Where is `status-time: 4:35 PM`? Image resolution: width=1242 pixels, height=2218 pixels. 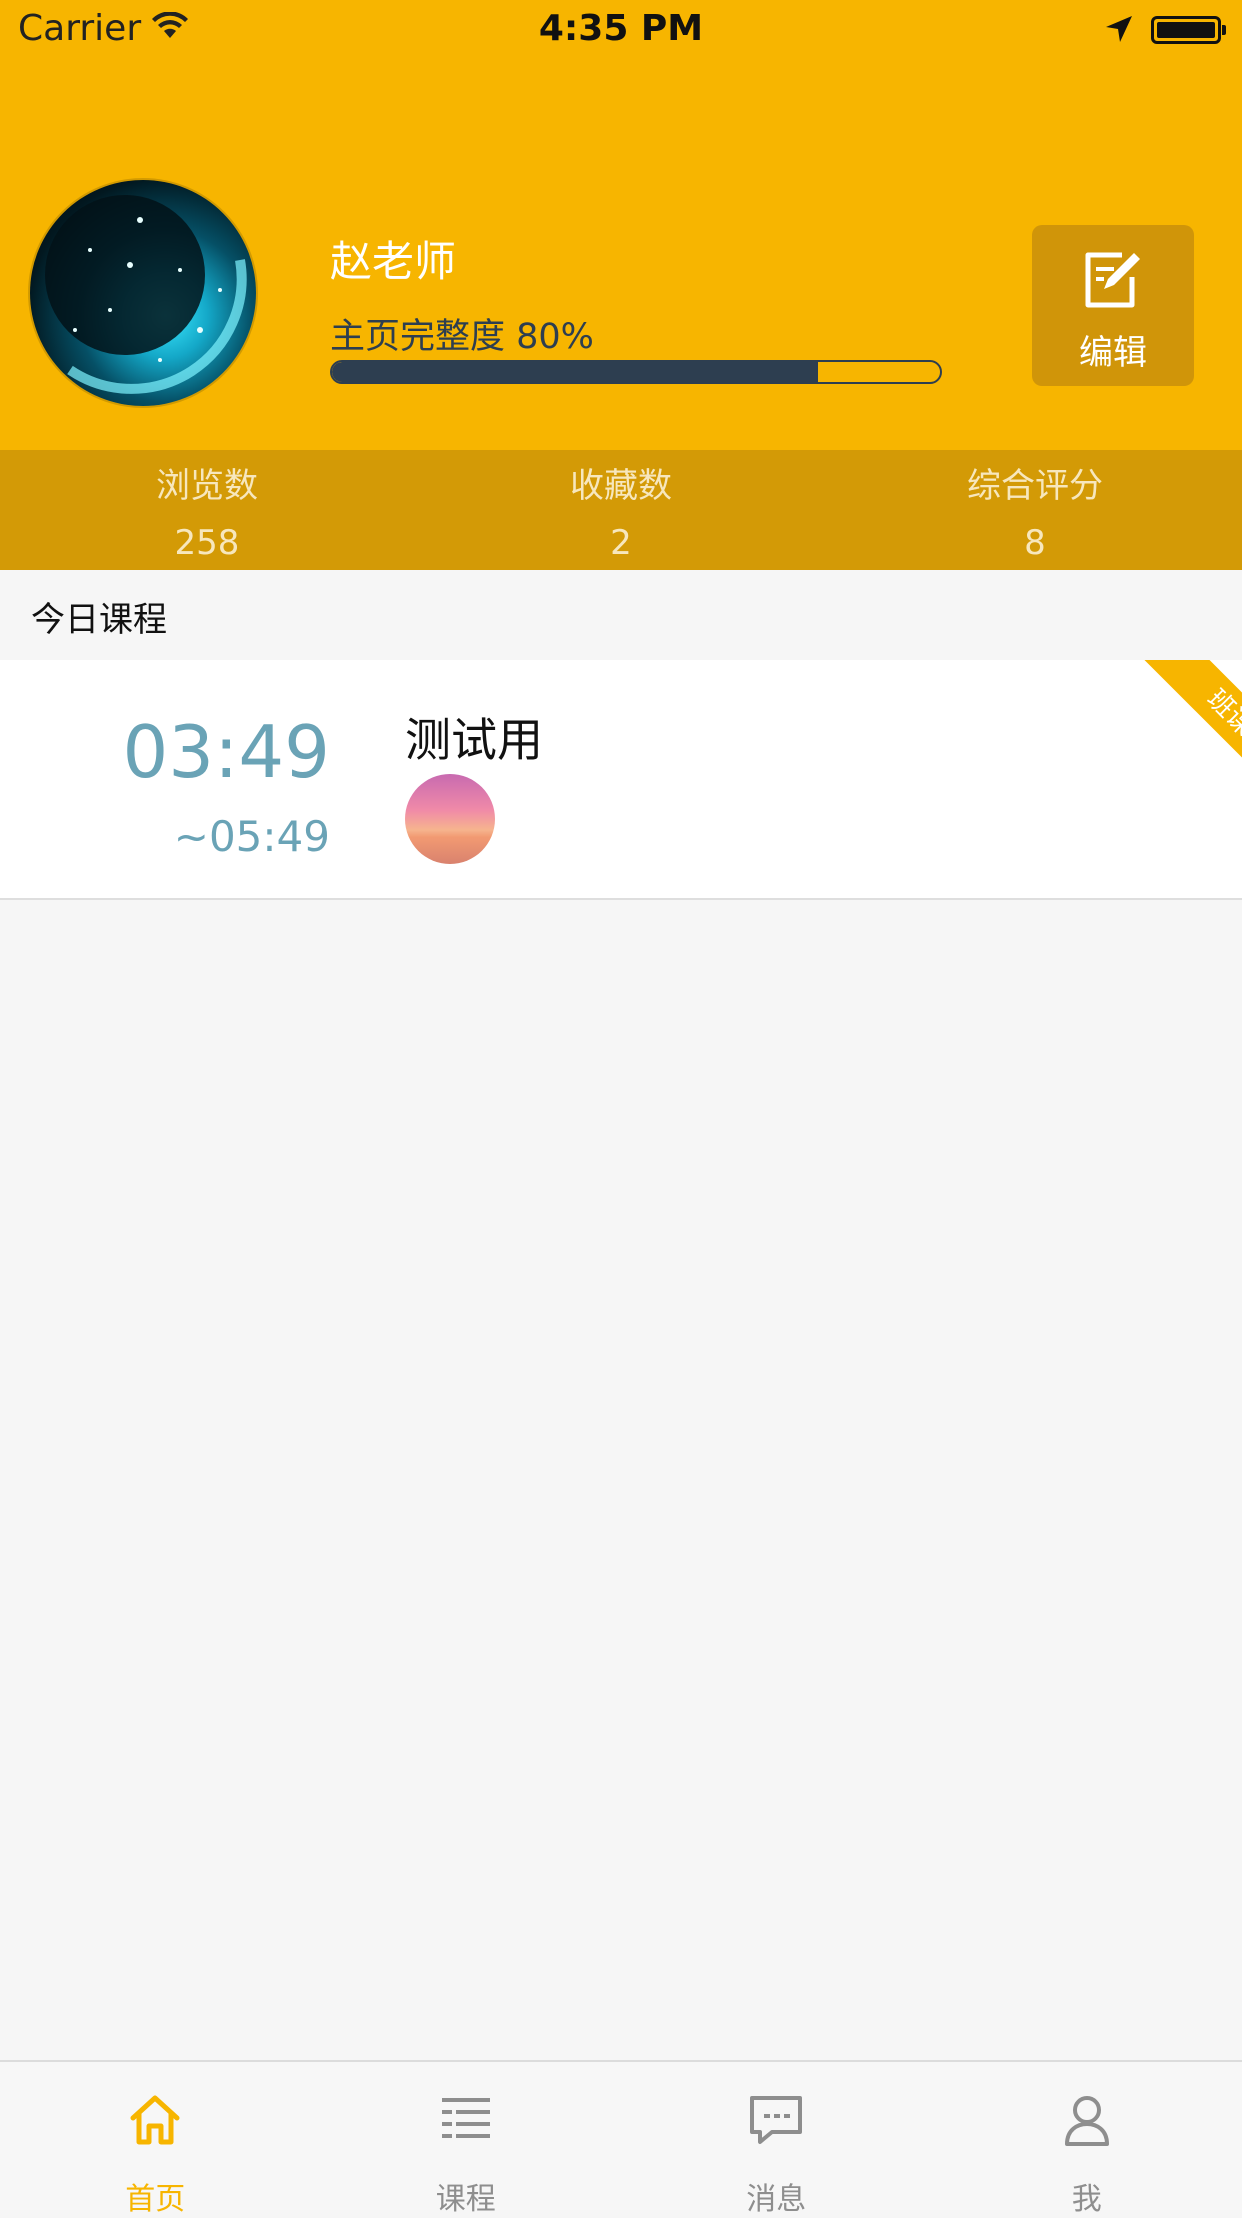 status-time: 4:35 PM is located at coordinates (621, 28).